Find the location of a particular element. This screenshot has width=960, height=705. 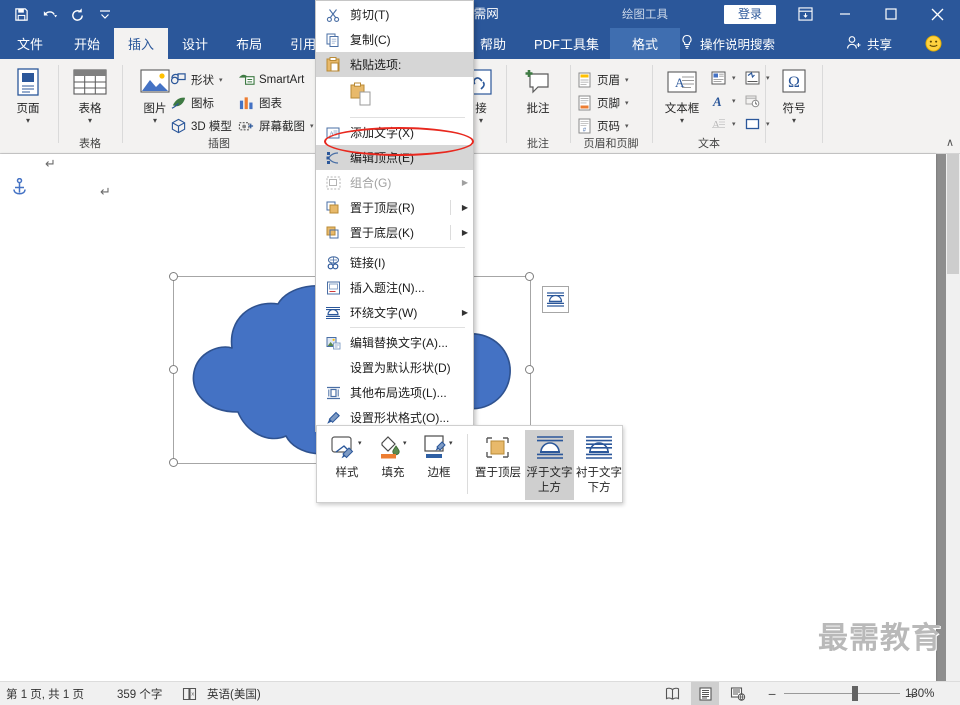

read-mode-icon is located at coordinates (672, 693).